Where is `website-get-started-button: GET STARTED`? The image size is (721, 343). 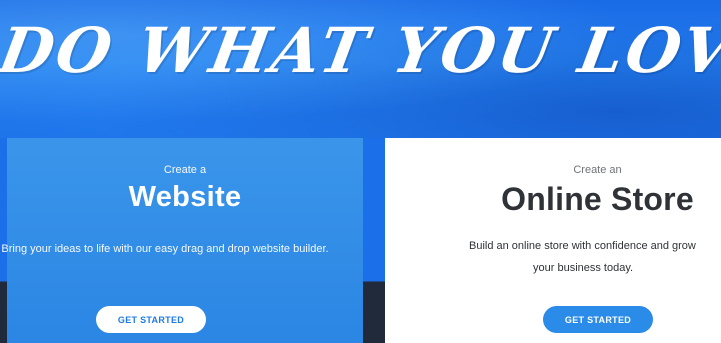
website-get-started-button: GET STARTED is located at coordinates (151, 319).